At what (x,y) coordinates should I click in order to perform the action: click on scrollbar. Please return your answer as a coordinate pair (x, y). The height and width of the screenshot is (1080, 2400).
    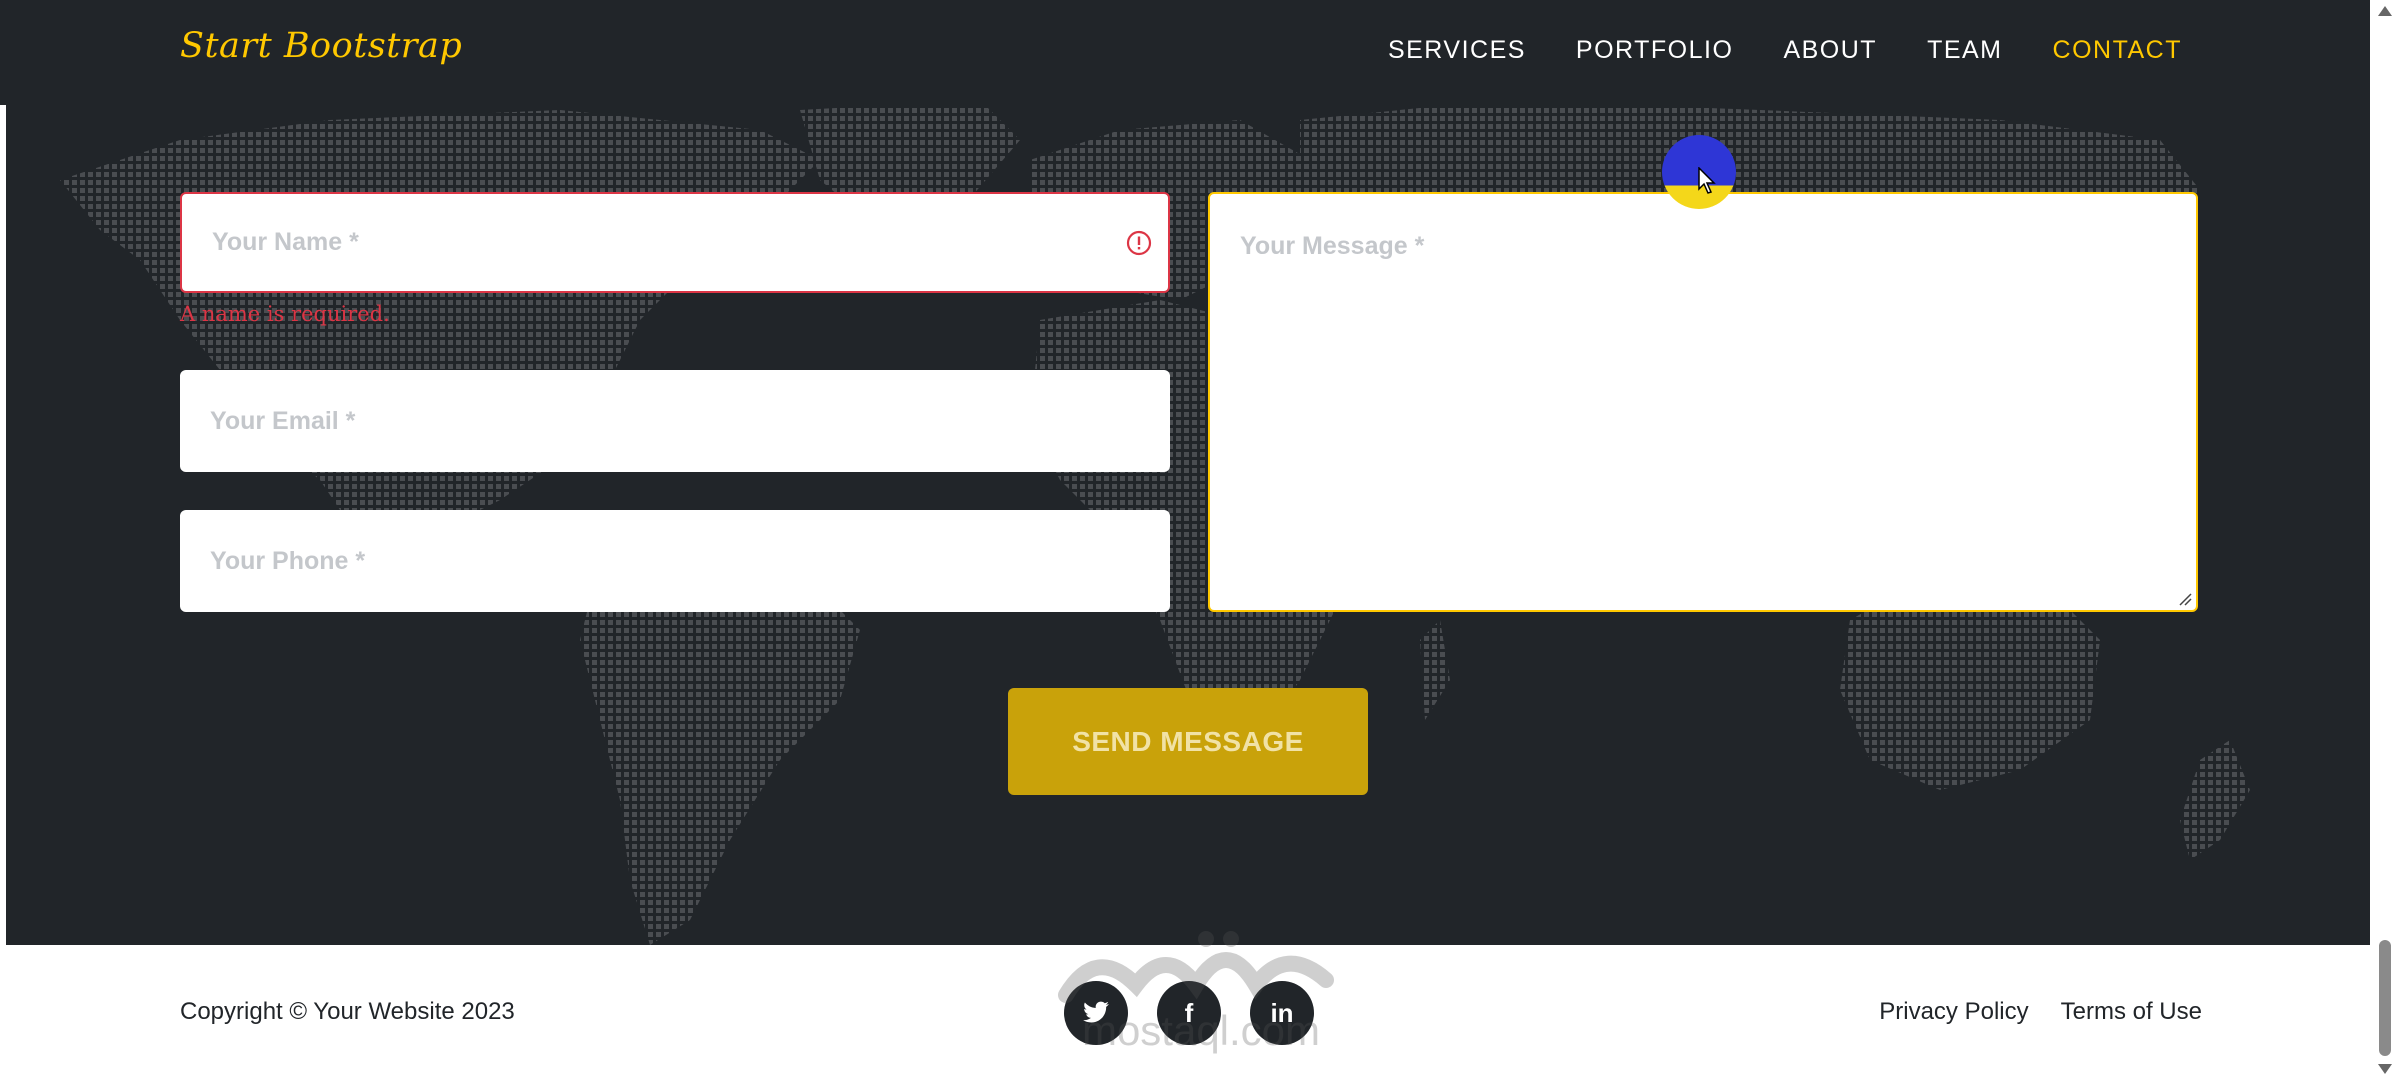
    Looking at the image, I should click on (2385, 540).